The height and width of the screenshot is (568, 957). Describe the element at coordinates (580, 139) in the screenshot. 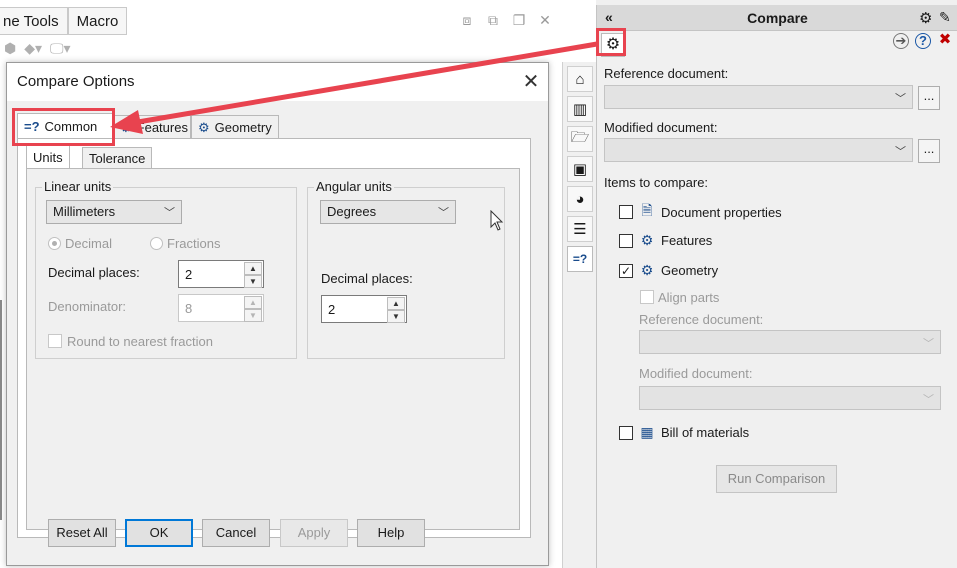

I see `folder-icon: 🗁` at that location.